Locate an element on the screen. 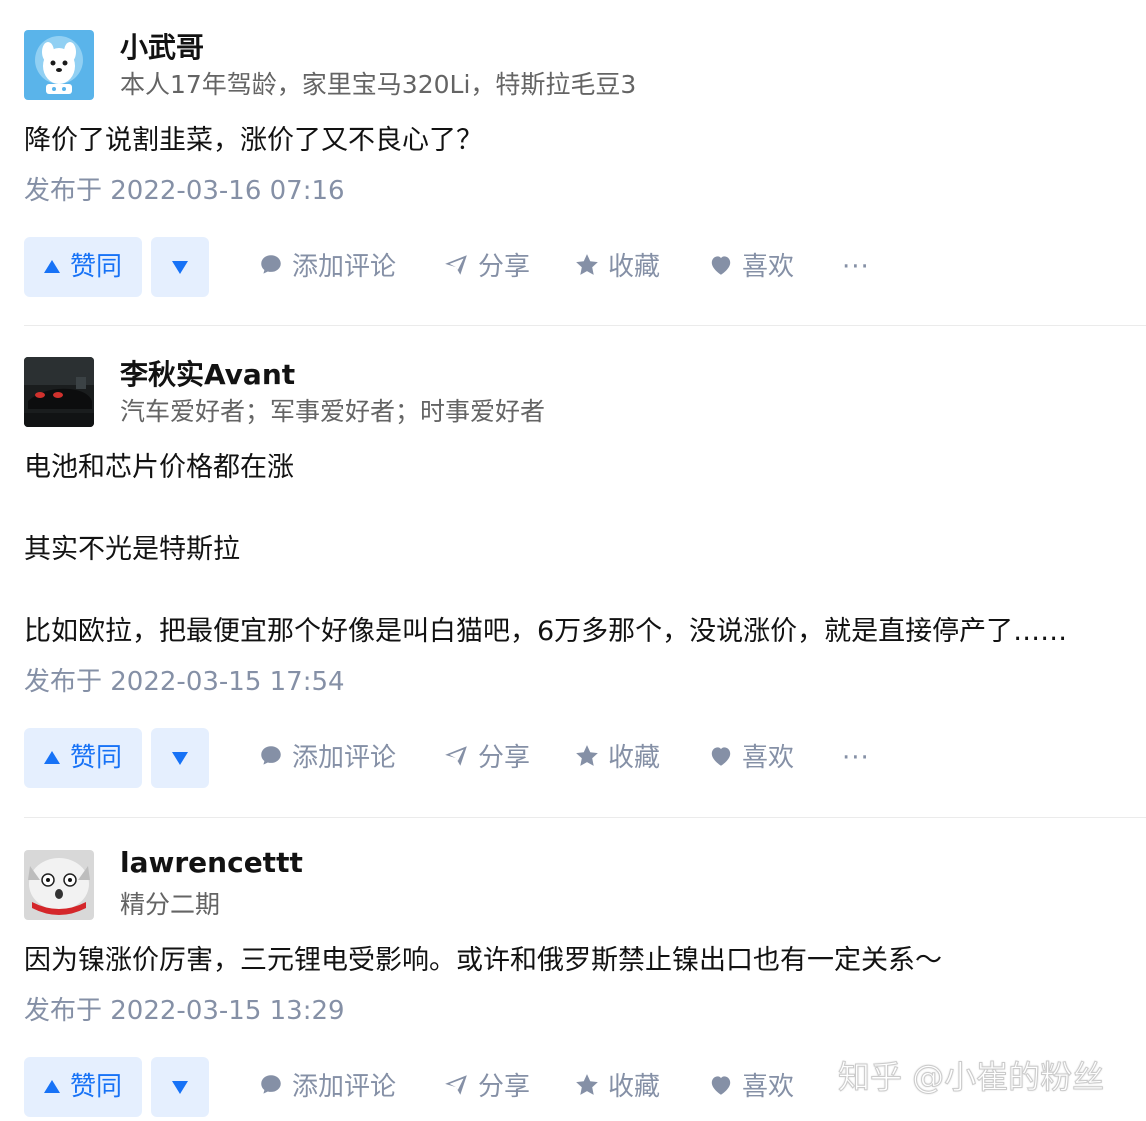 The height and width of the screenshot is (1121, 1146). publish-time: 发布于 2022-03-15 17:54 is located at coordinates (585, 682).